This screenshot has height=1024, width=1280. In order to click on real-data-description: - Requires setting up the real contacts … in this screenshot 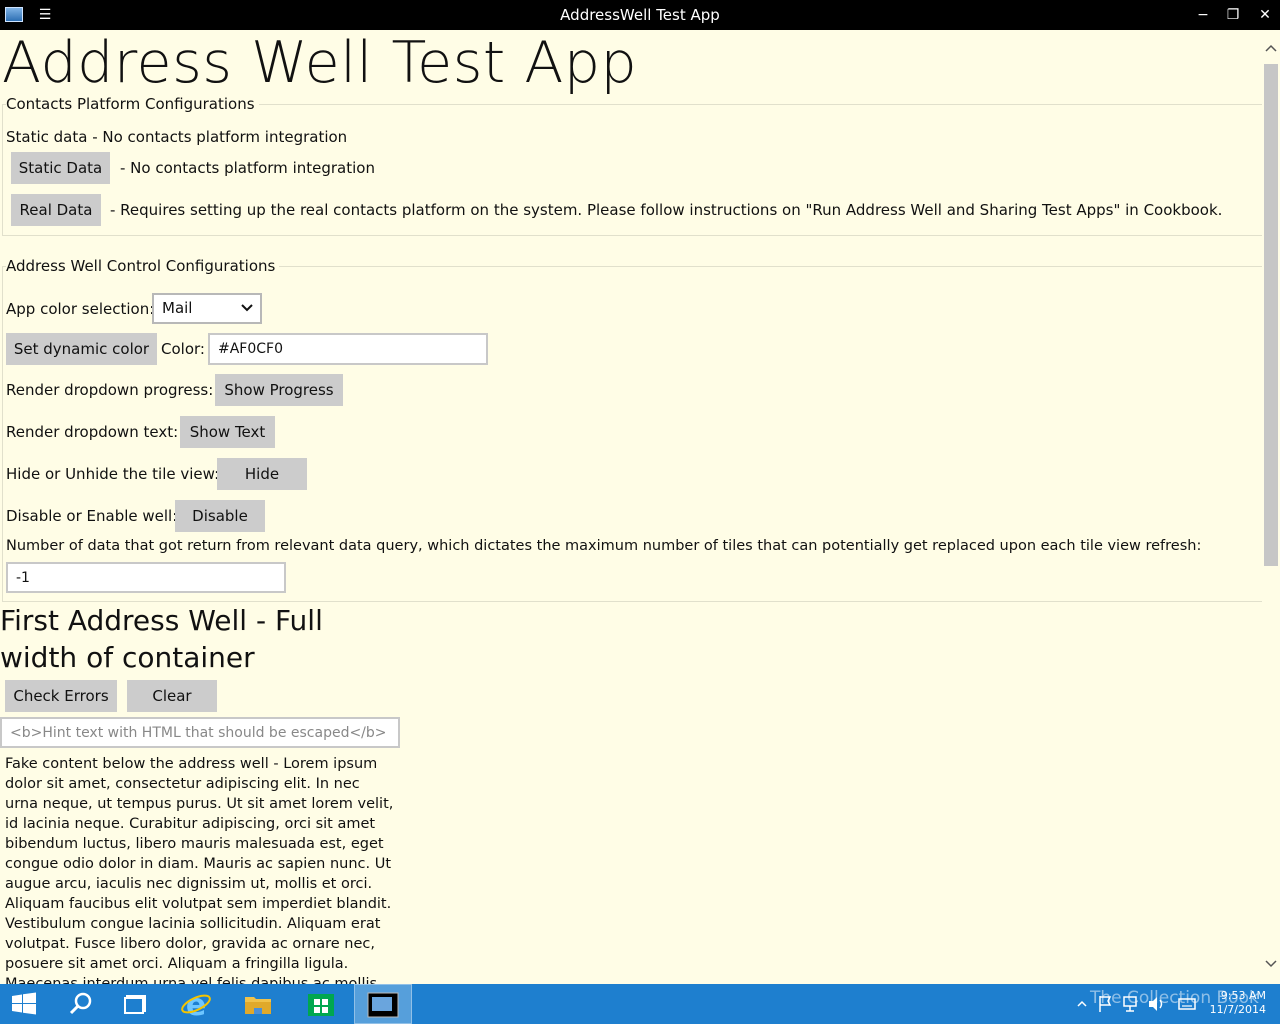, I will do `click(666, 210)`.